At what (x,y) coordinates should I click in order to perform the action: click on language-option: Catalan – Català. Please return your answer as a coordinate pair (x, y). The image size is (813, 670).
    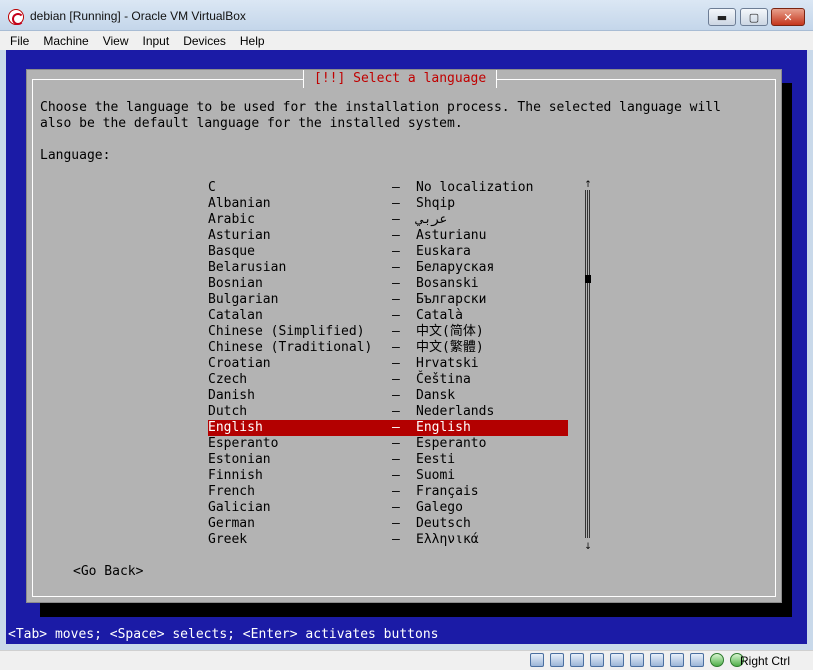
    Looking at the image, I should click on (388, 316).